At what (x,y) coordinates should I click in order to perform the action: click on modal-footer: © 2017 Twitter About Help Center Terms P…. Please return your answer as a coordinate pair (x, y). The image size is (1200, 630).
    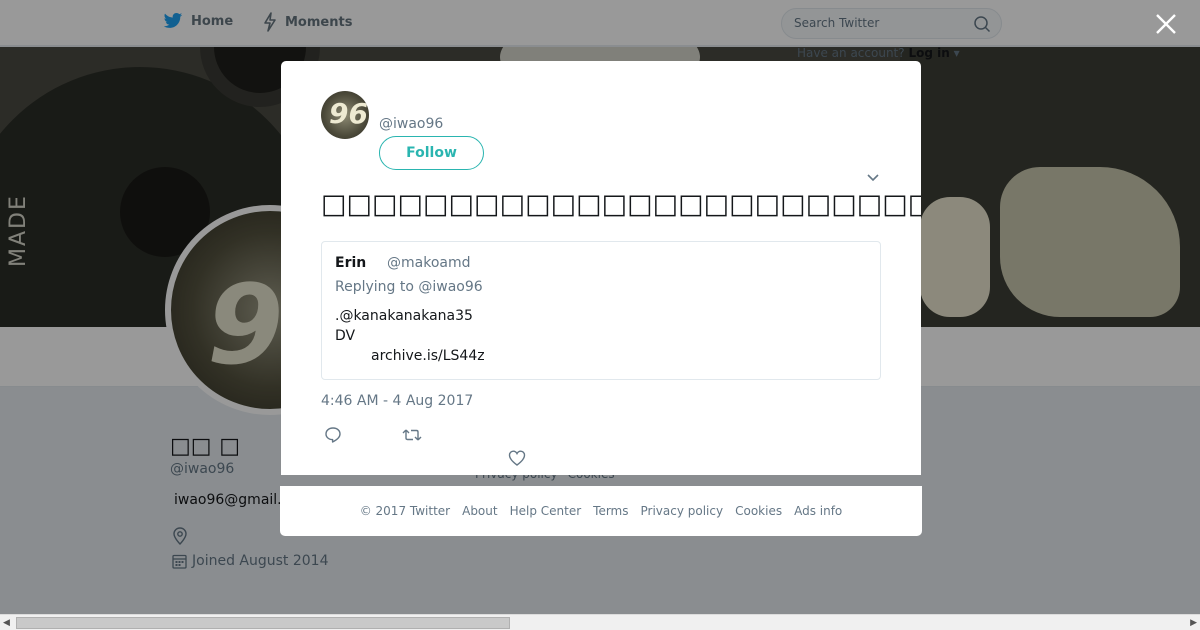
    Looking at the image, I should click on (601, 511).